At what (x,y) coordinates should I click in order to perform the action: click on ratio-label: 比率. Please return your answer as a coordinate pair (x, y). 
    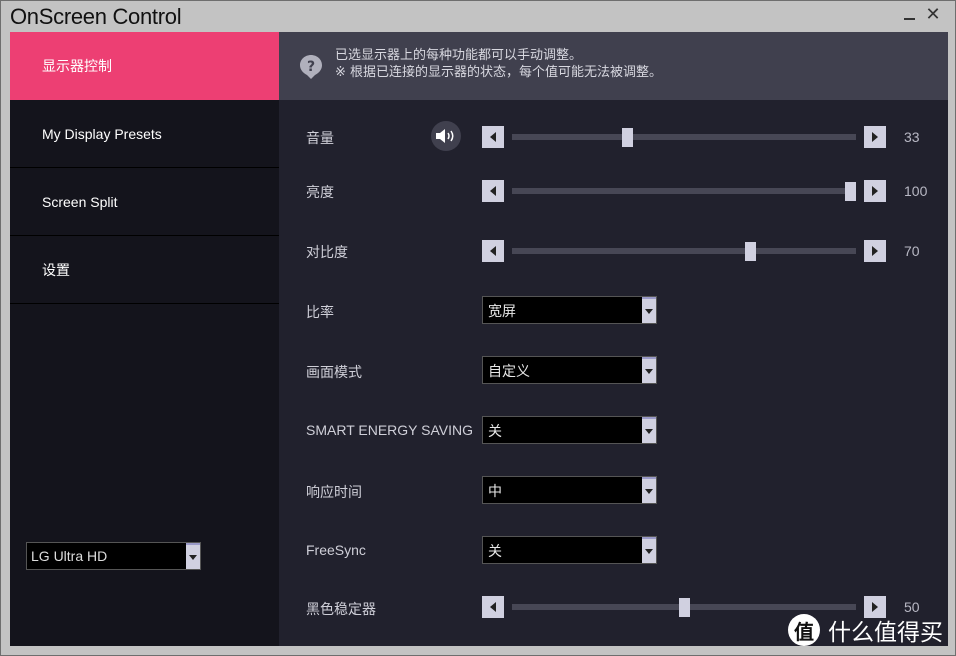
    Looking at the image, I should click on (320, 312).